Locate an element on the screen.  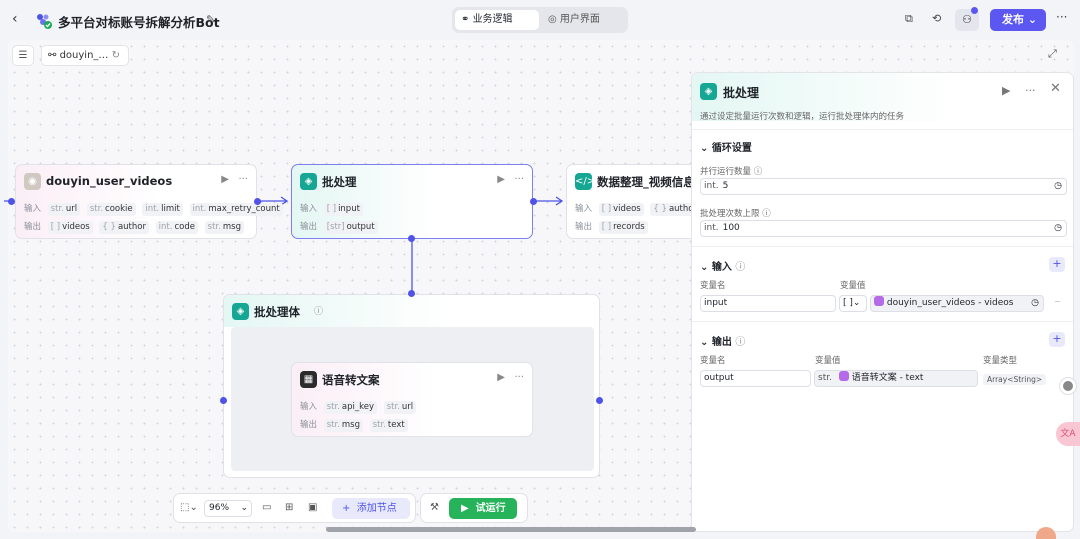
parallel-label-text: 并行运行数量 is located at coordinates (726, 172).